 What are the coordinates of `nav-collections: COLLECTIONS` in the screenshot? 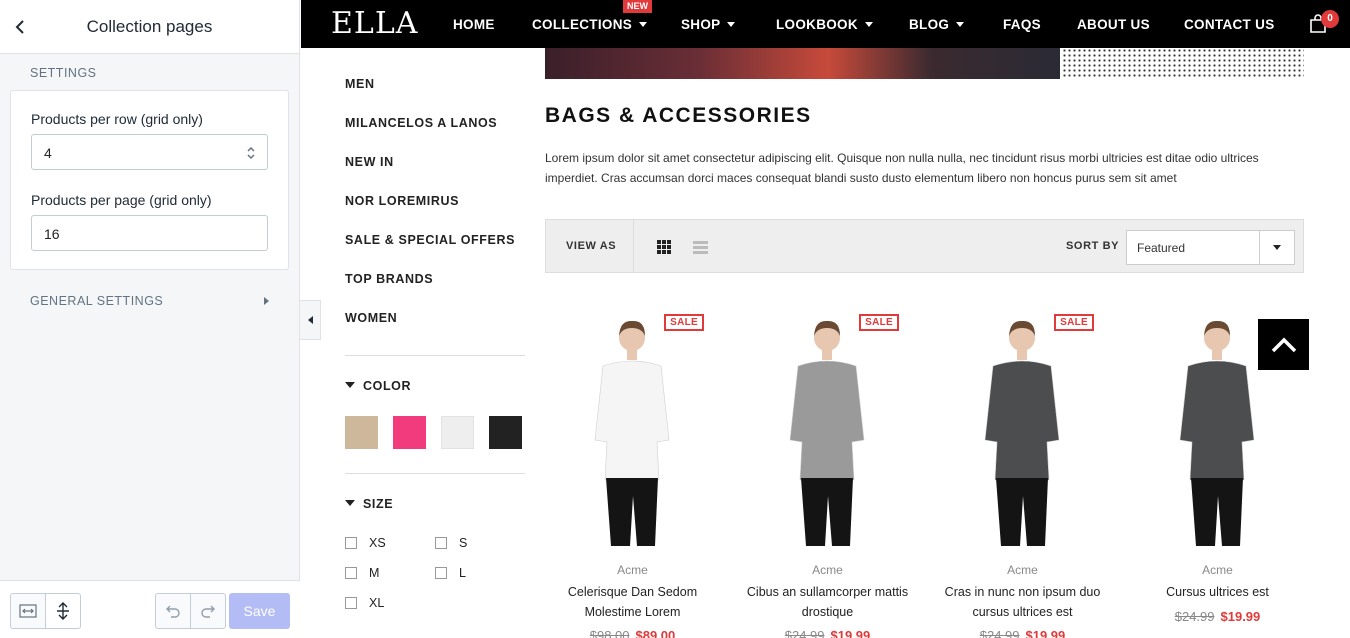 It's located at (590, 24).